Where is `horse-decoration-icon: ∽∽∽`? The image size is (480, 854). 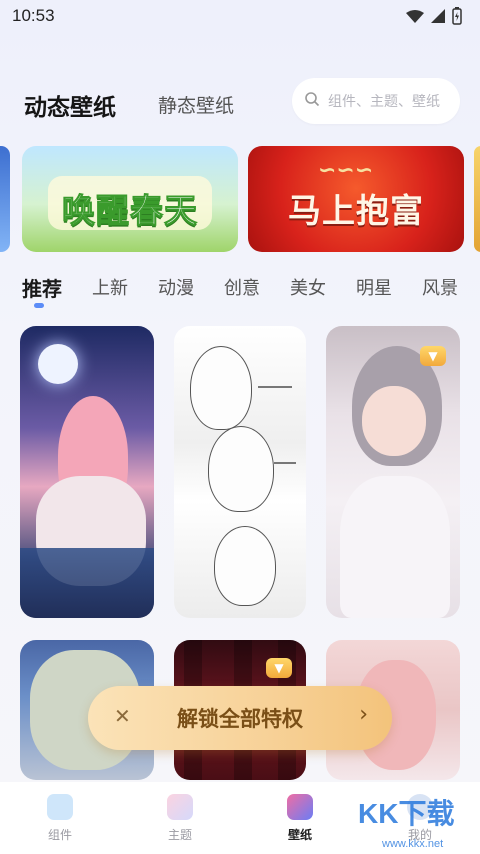 horse-decoration-icon: ∽∽∽ is located at coordinates (346, 170).